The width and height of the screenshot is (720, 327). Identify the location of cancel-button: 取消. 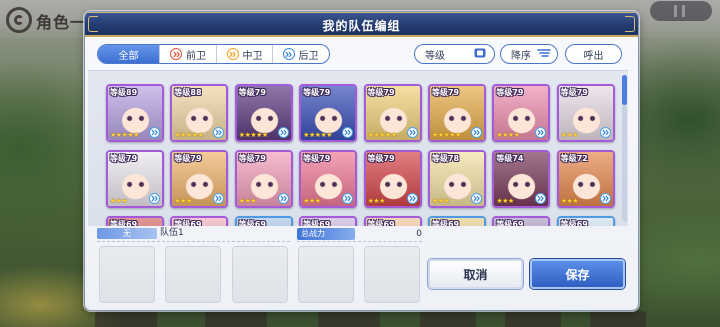
(475, 274).